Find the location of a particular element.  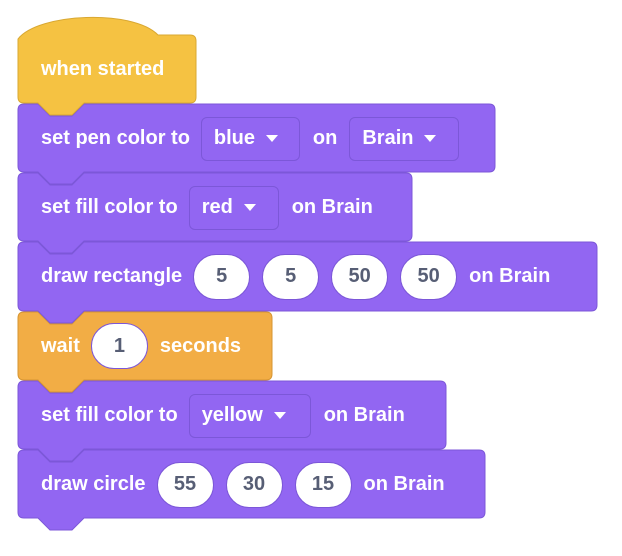

seconds-label: seconds is located at coordinates (200, 345).